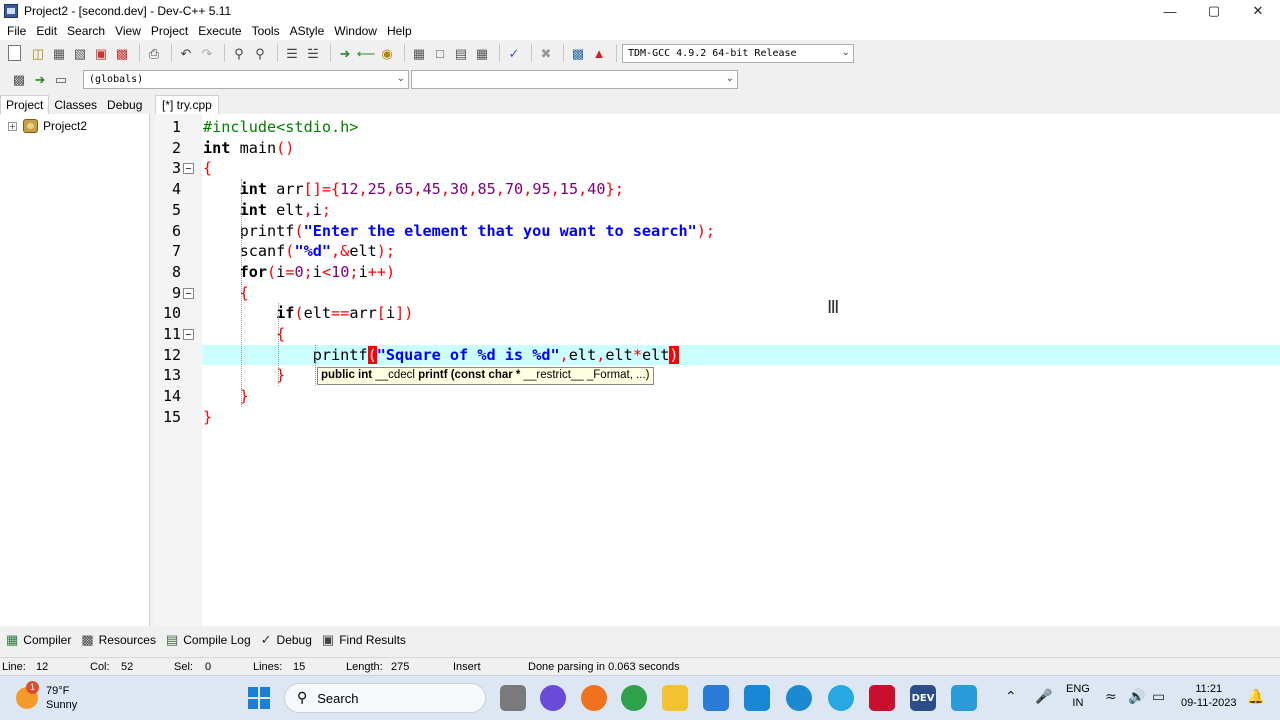 The height and width of the screenshot is (720, 1280). I want to click on code-line: if(elt==arr[i]), so click(308, 313).